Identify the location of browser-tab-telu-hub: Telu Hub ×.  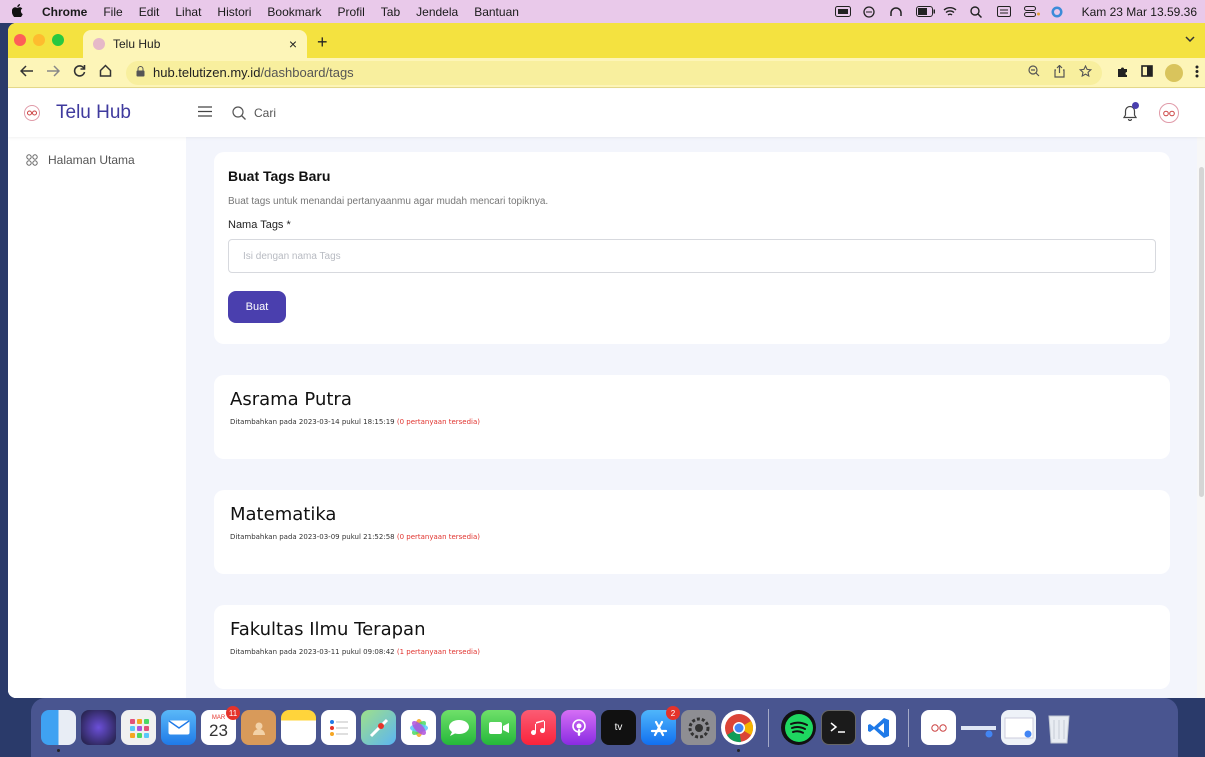
(195, 44).